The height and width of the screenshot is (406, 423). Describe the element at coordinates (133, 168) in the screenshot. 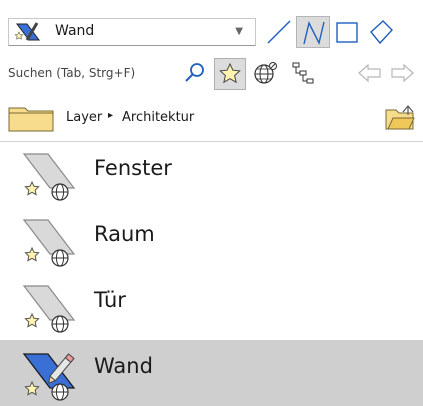

I see `list-item-label: Fenster` at that location.